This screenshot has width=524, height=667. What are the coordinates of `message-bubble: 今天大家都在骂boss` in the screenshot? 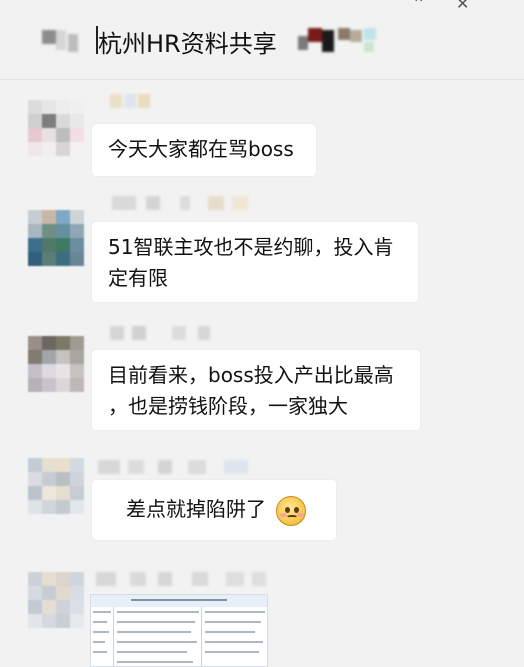 It's located at (204, 150).